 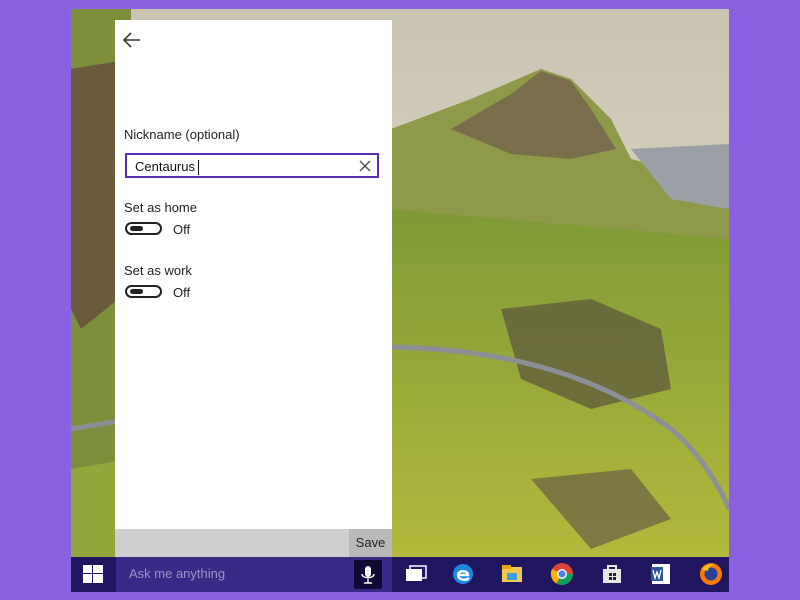 I want to click on microphone-icon, so click(x=368, y=574).